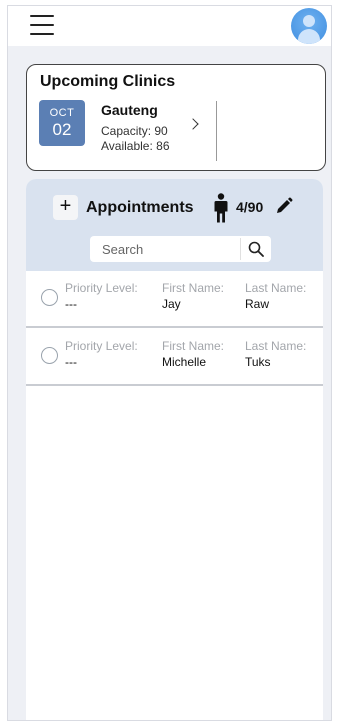  I want to click on person-icon, so click(221, 208).